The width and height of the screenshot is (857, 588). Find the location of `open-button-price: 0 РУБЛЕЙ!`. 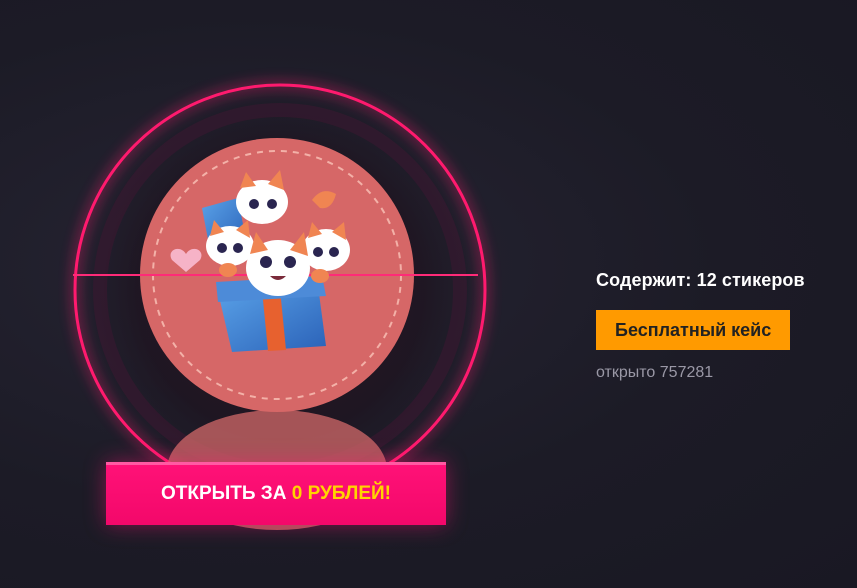

open-button-price: 0 РУБЛЕЙ! is located at coordinates (341, 493).